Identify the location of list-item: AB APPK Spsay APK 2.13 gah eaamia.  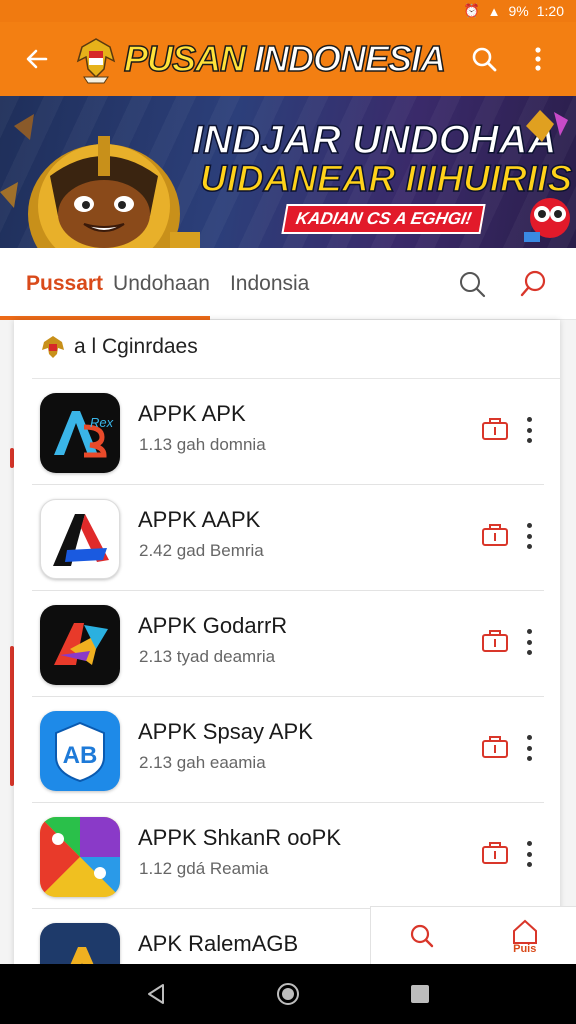
(287, 750).